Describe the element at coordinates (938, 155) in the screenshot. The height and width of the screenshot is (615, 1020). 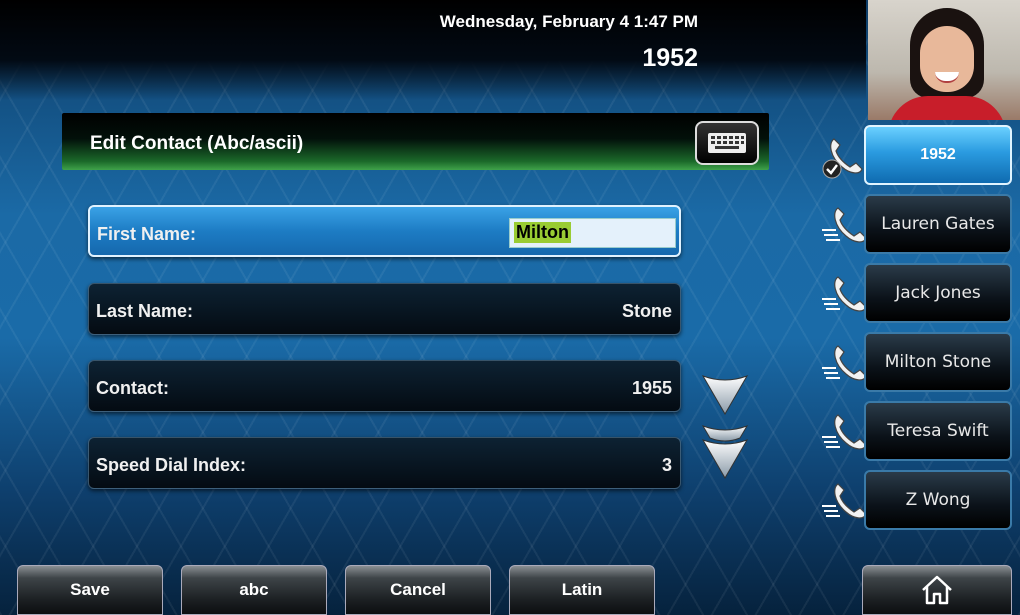
I see `line-label: 1952` at that location.